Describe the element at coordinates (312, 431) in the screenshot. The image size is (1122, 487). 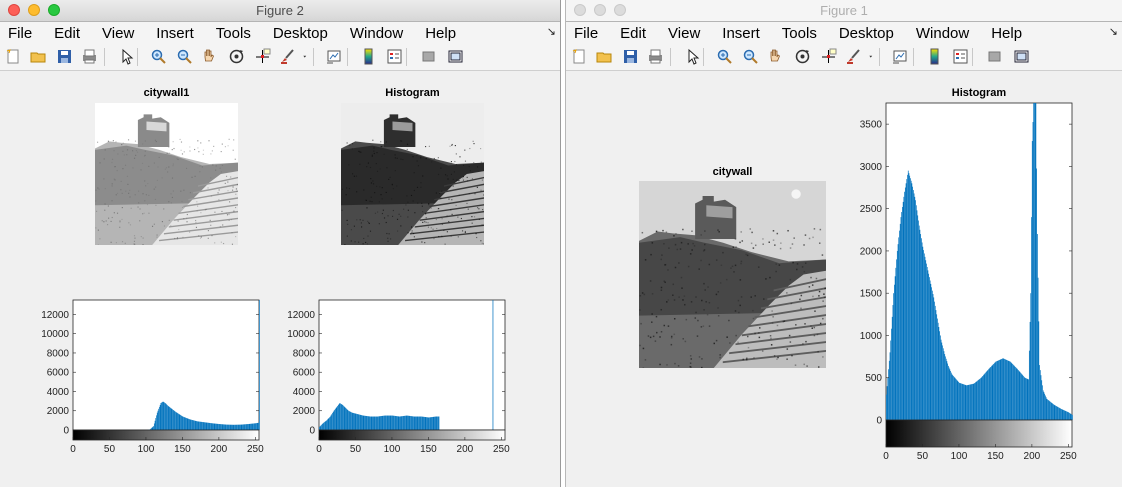
I see `y-tick-label: 0` at that location.